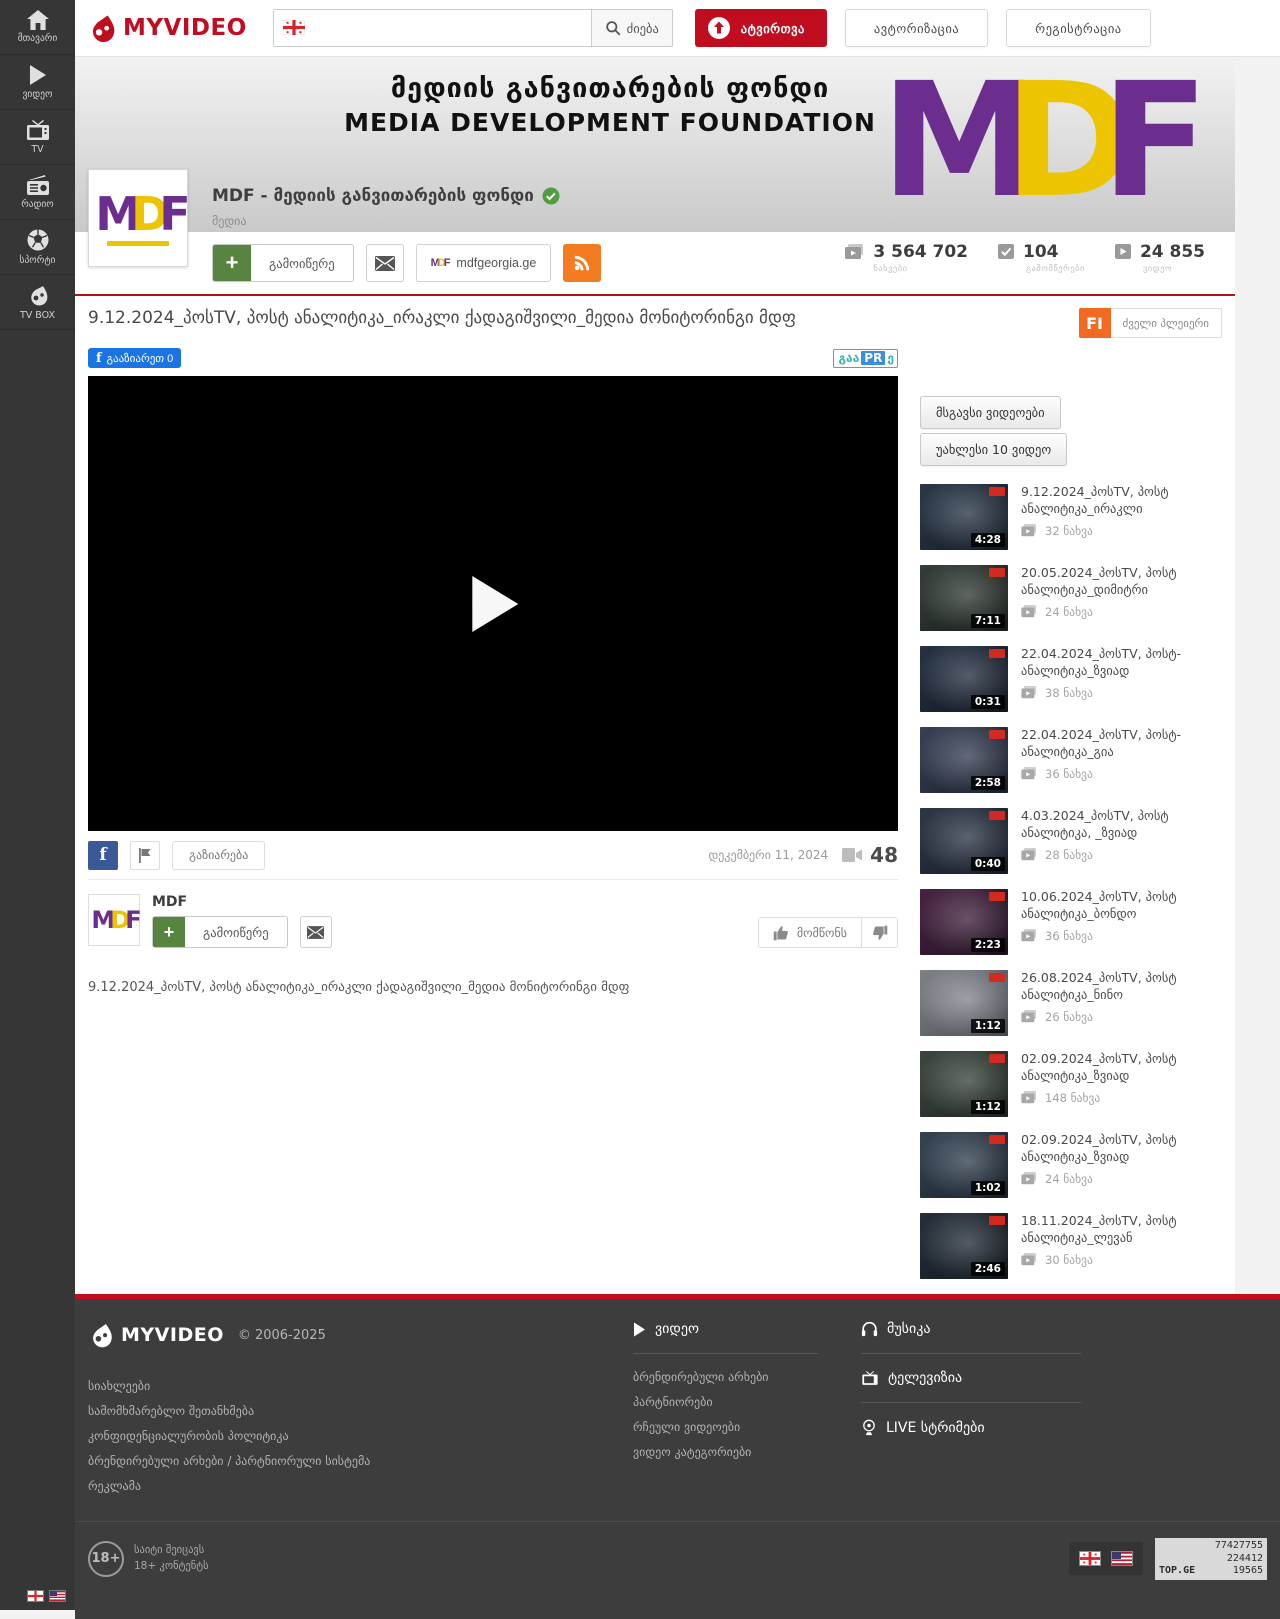  Describe the element at coordinates (1120, 582) in the screenshot. I see `related-video-title: 20.05.2024_პოსTV, პოსტ ანალიტიკა_დიმიტრი` at that location.